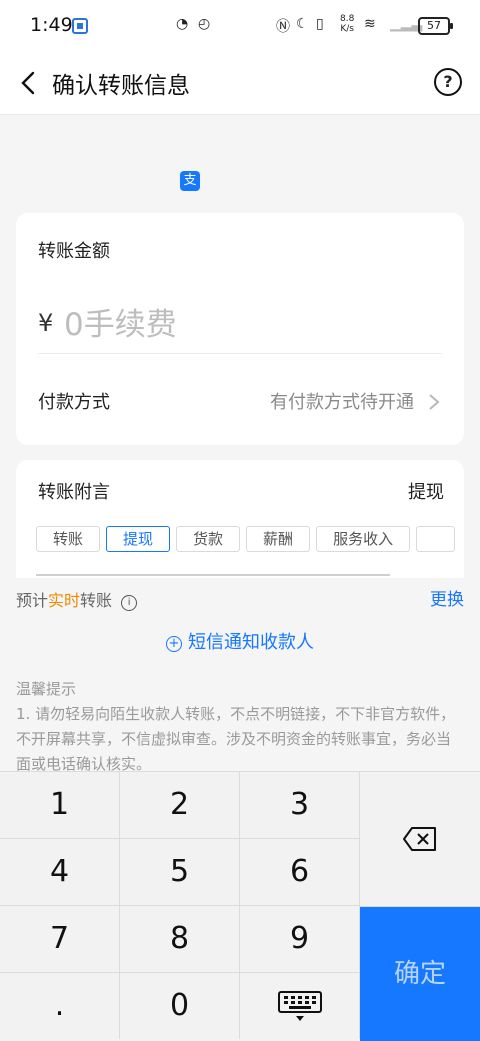  Describe the element at coordinates (448, 82) in the screenshot. I see `help-icon: ?` at that location.